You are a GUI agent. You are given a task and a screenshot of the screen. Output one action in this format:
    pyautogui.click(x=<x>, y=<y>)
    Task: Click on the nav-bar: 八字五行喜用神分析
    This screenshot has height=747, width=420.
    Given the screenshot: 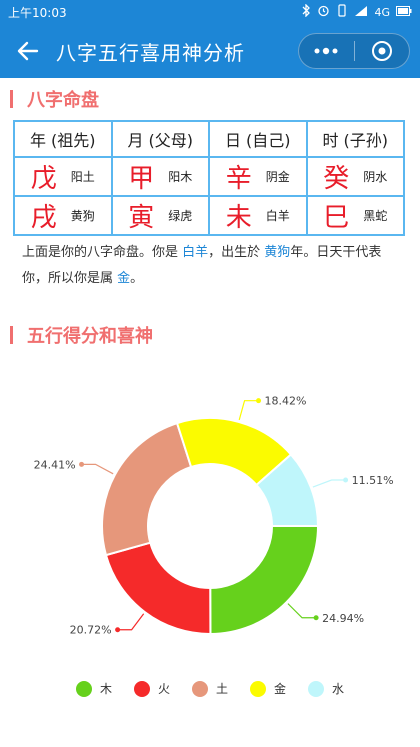 What is the action you would take?
    pyautogui.click(x=210, y=51)
    